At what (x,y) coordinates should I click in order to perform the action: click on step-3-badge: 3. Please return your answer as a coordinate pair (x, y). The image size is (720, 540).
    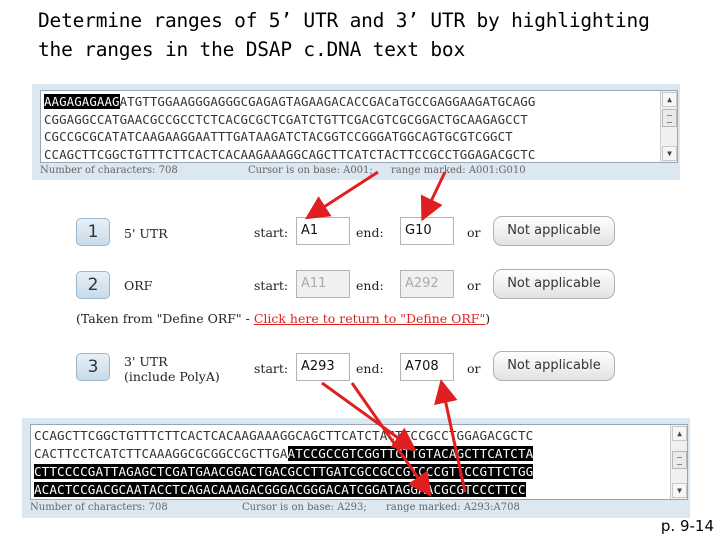
    Looking at the image, I should click on (93, 367).